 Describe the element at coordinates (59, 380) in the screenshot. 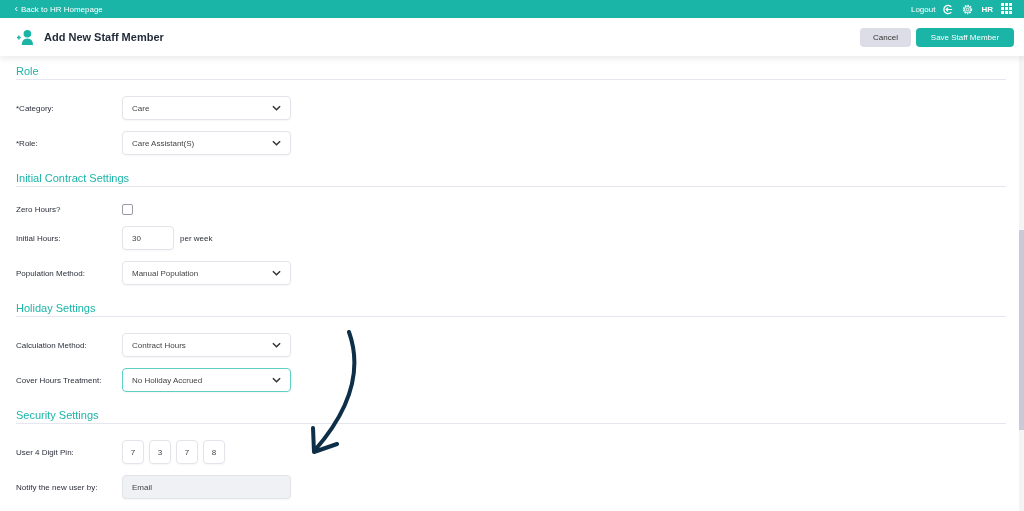

I see `field-label: Cover Hours Treatment:` at that location.